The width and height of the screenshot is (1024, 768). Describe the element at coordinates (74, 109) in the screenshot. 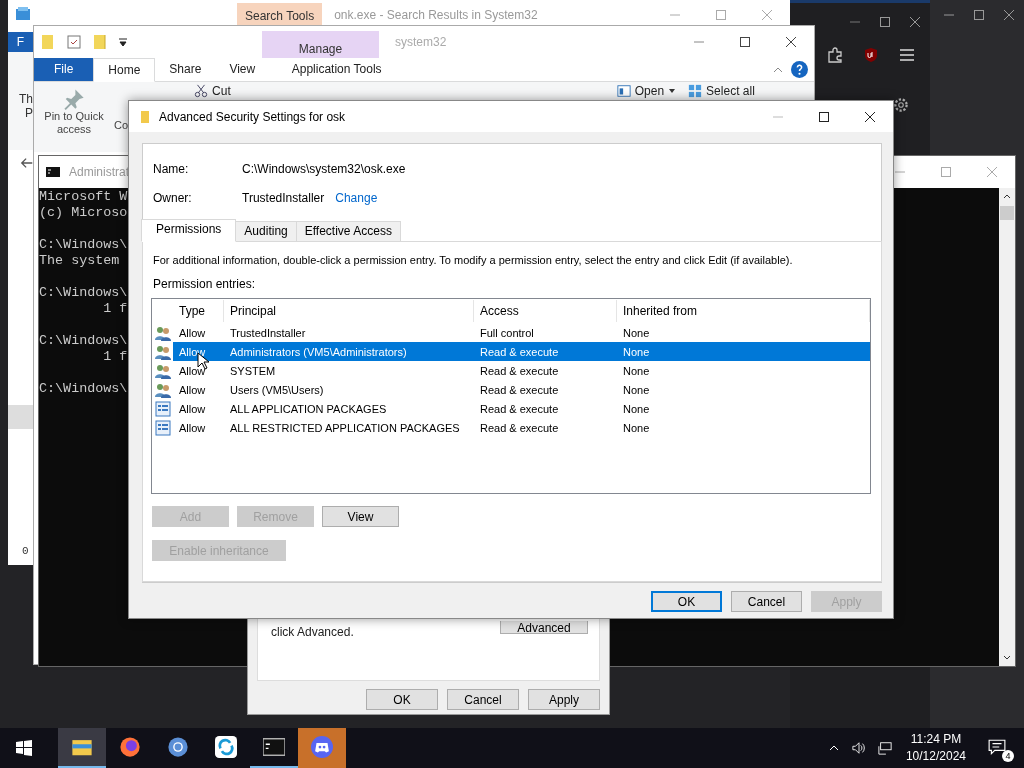

I see `pin-button: Pin to Quick access` at that location.